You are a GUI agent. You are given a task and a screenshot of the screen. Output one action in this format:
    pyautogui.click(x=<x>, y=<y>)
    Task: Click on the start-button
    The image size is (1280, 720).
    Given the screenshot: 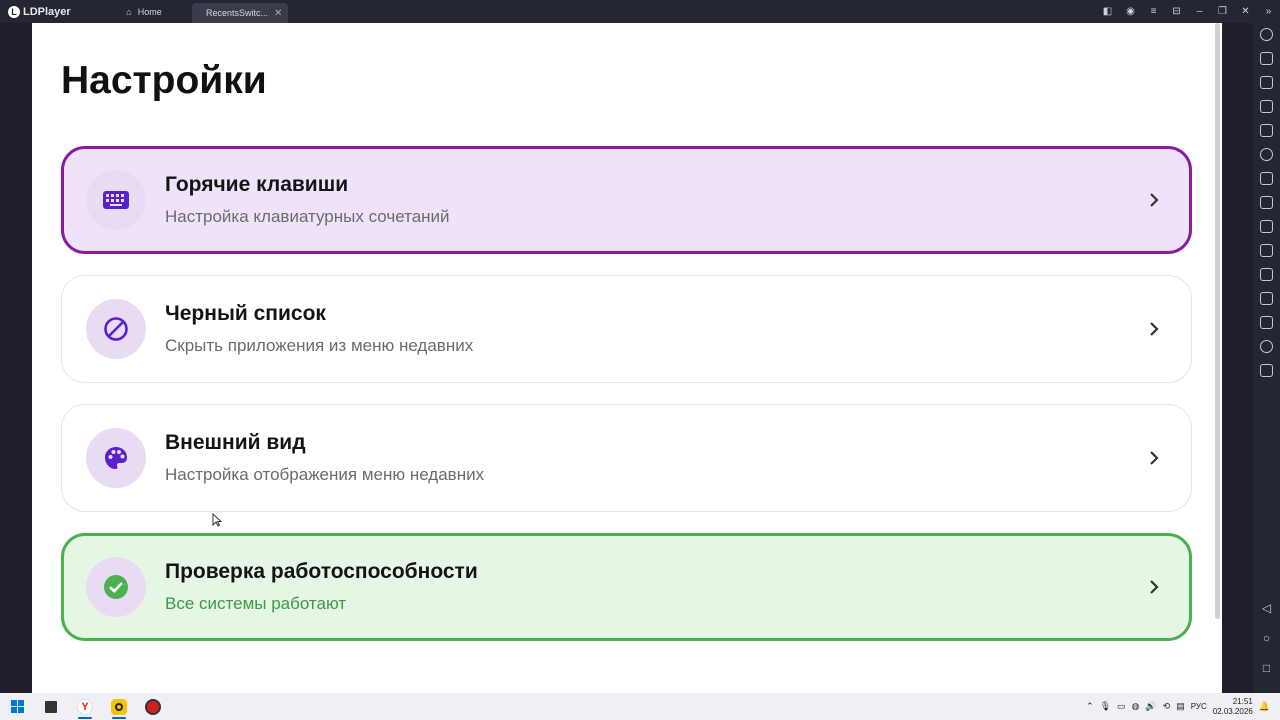 What is the action you would take?
    pyautogui.click(x=17, y=706)
    